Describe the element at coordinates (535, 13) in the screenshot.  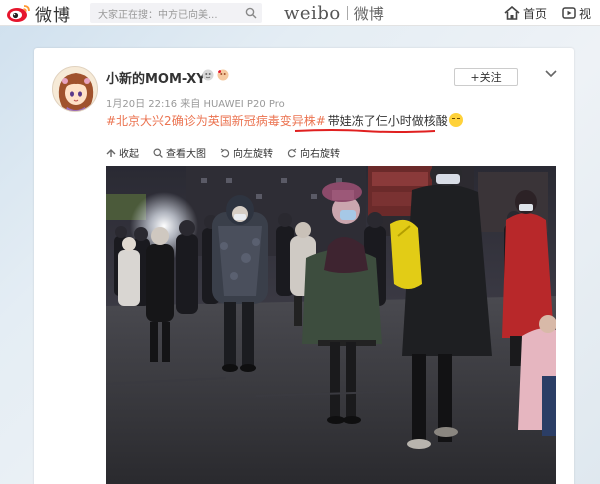
I see `nav-home-label: 首页` at that location.